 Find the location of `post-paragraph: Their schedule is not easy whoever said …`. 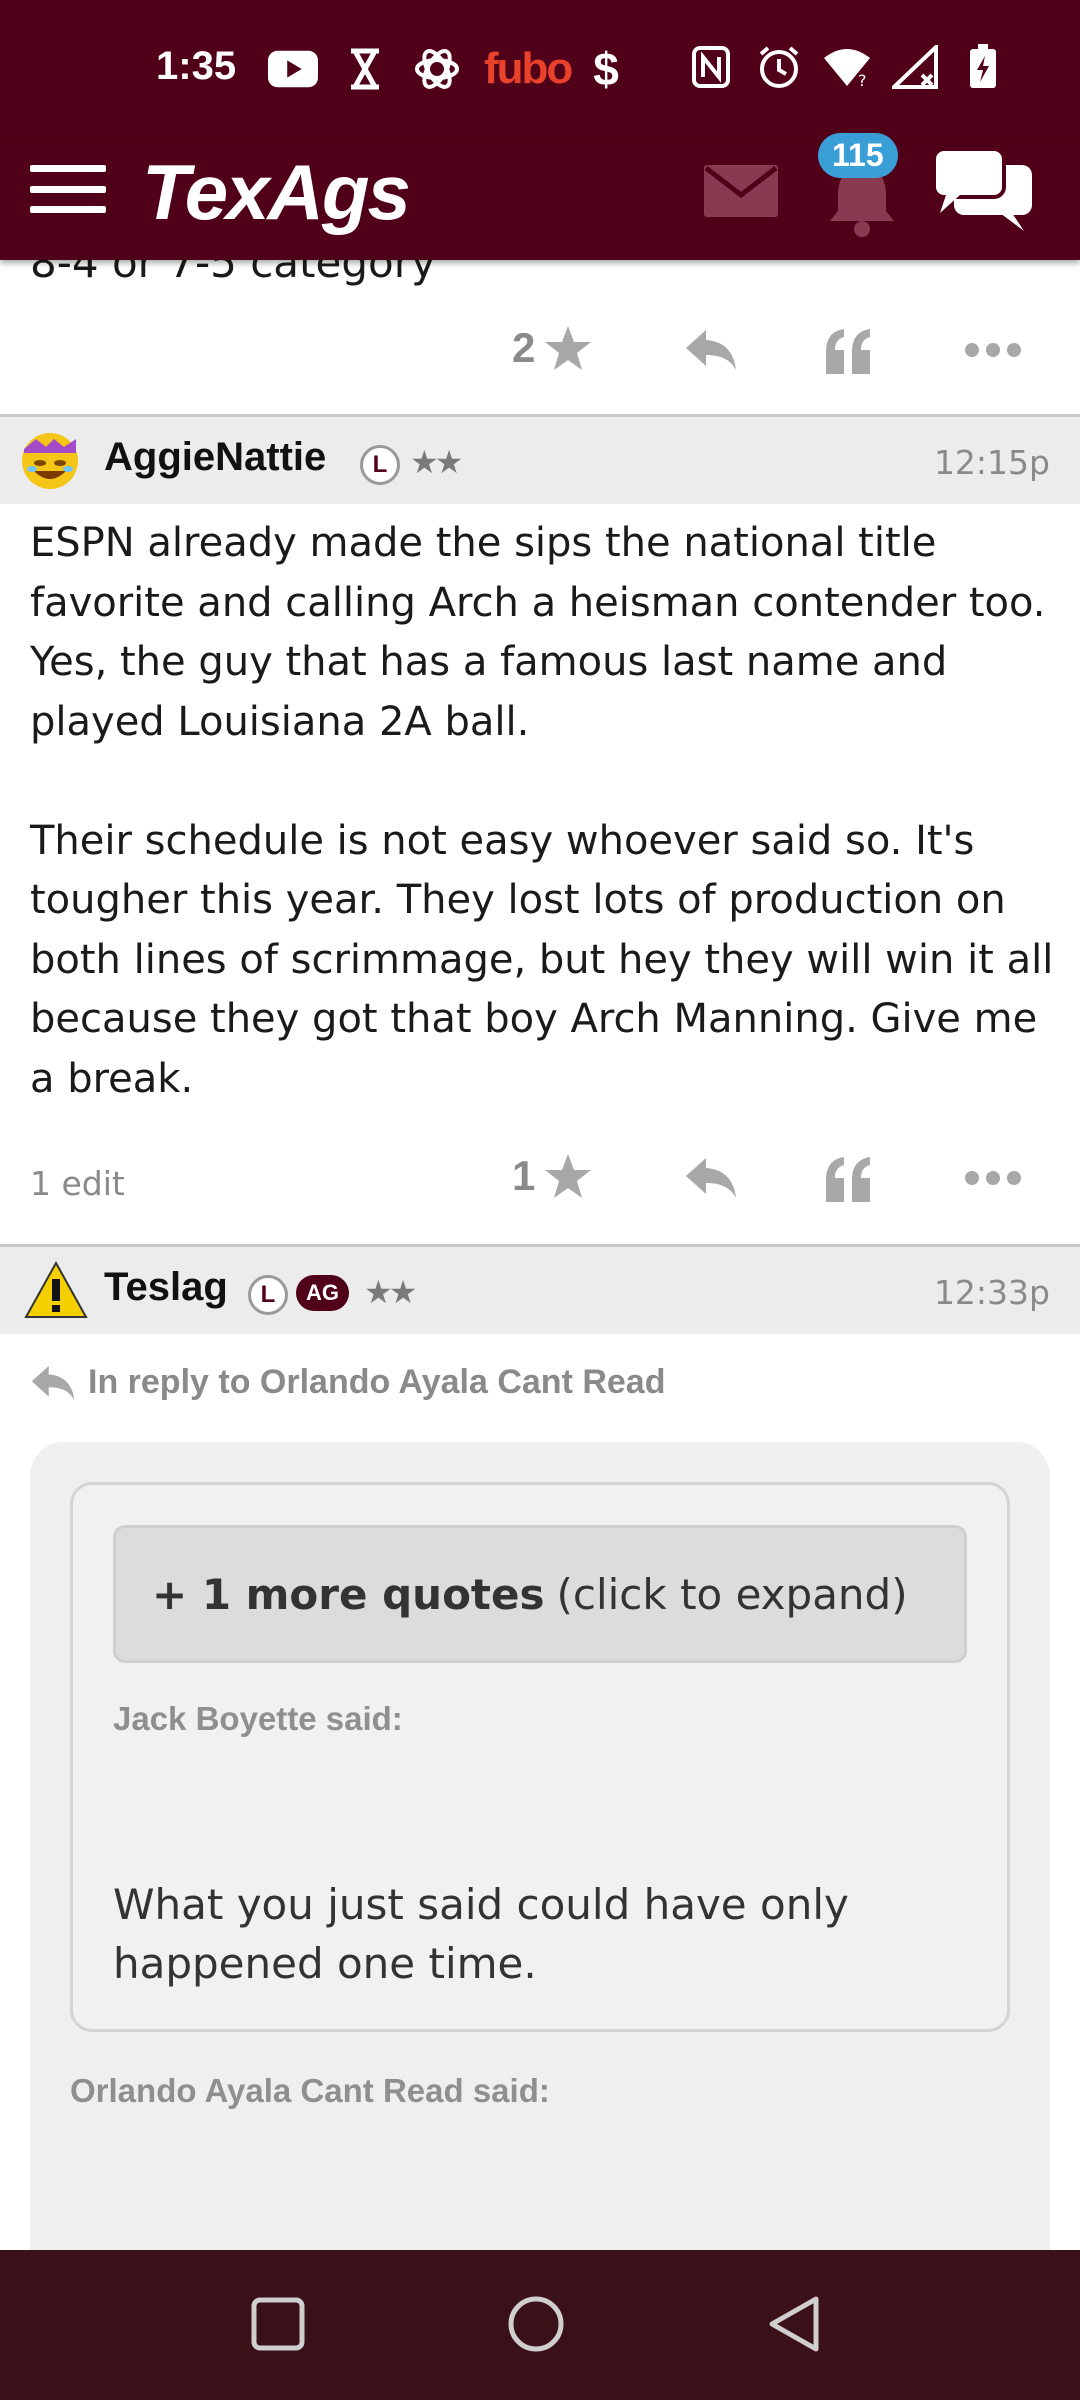

post-paragraph: Their schedule is not easy whoever said … is located at coordinates (542, 959).